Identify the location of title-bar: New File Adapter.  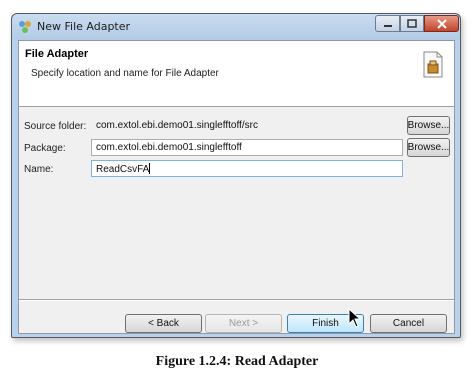
(236, 27).